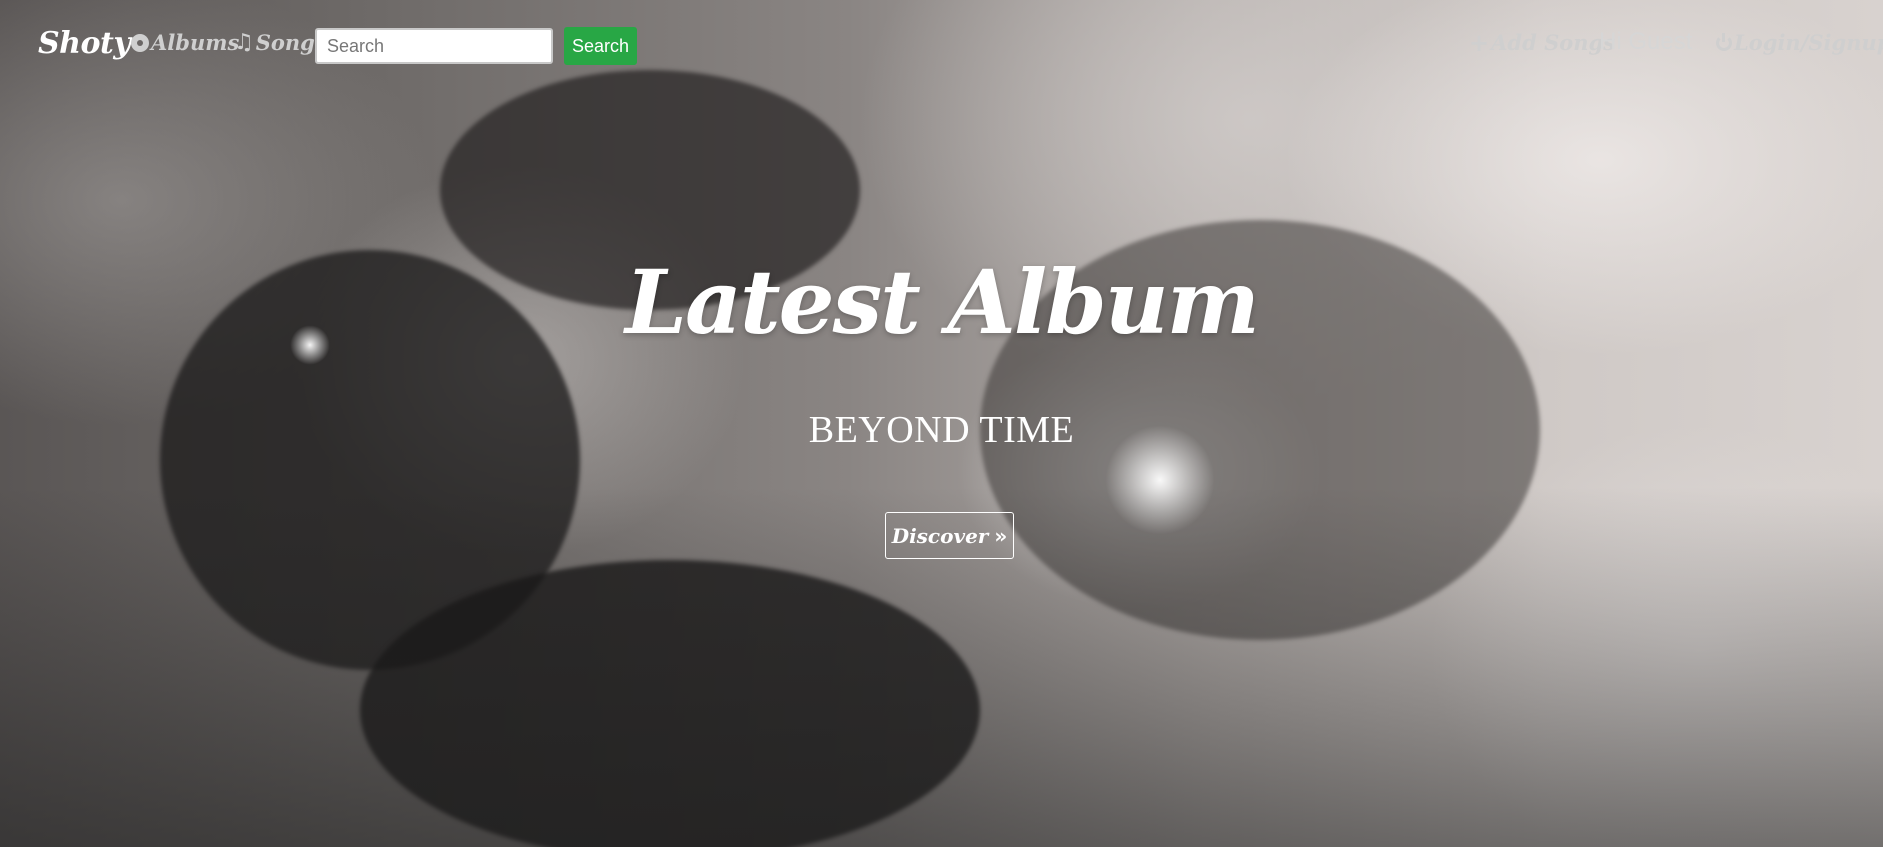  What do you see at coordinates (195, 42) in the screenshot?
I see `nav-albums-label: Albums` at bounding box center [195, 42].